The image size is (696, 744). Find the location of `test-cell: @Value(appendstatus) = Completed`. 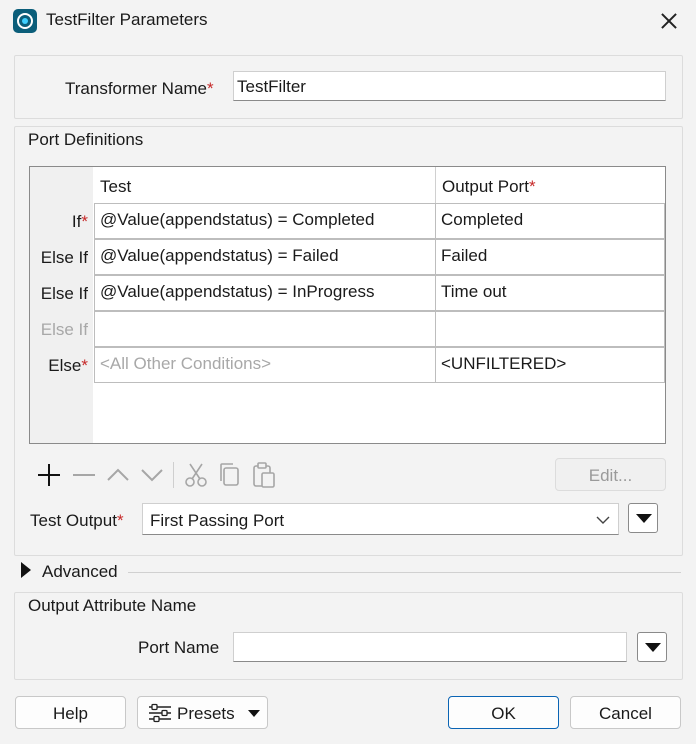

test-cell: @Value(appendstatus) = Completed is located at coordinates (265, 221).